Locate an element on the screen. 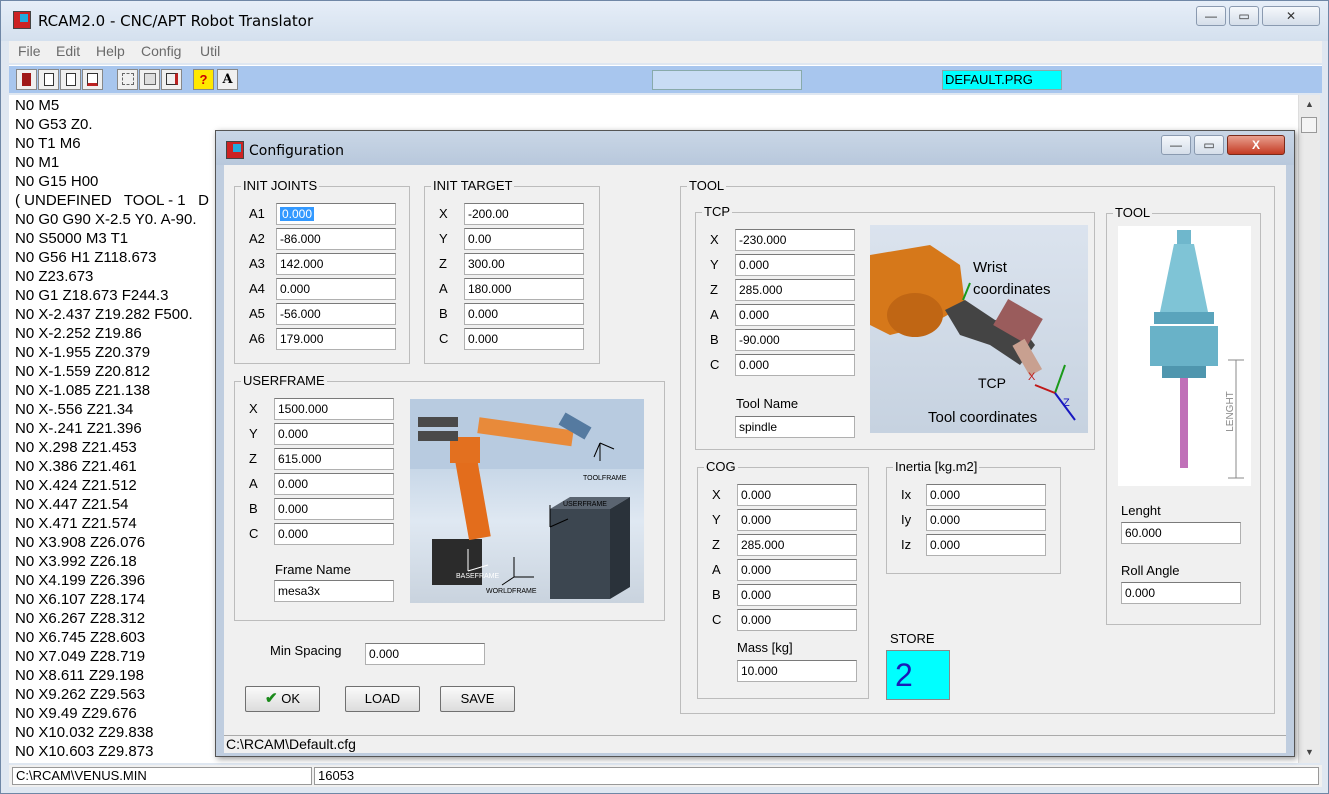 The height and width of the screenshot is (794, 1329). inertia-iz-label: Iz is located at coordinates (906, 544).